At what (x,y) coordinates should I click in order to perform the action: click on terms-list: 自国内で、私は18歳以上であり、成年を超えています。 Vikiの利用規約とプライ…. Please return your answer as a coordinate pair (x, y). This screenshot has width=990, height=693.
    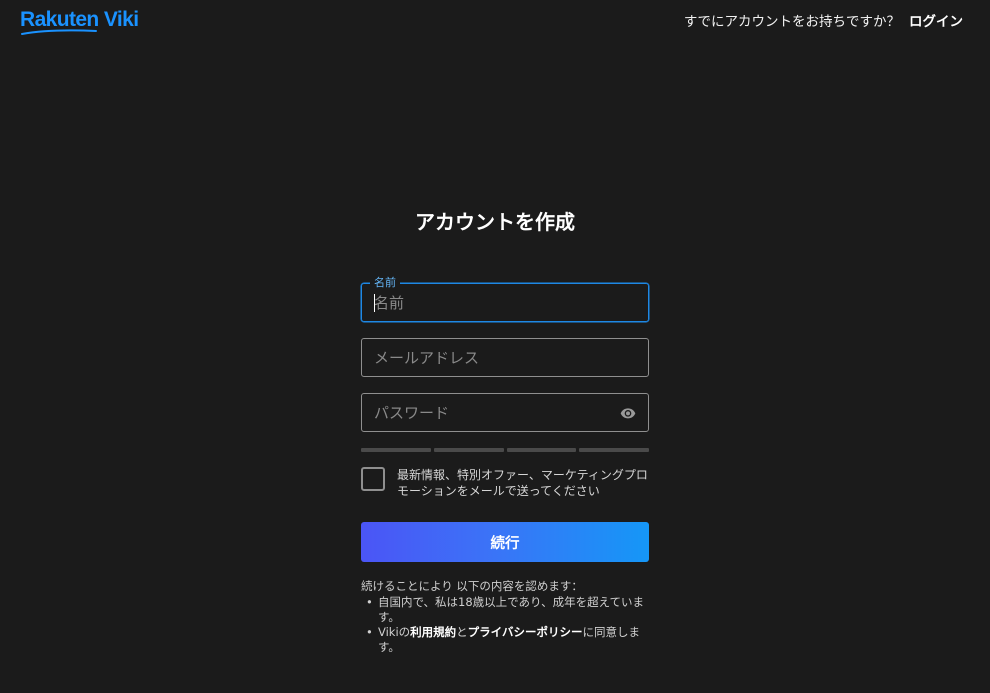
    Looking at the image, I should click on (505, 625).